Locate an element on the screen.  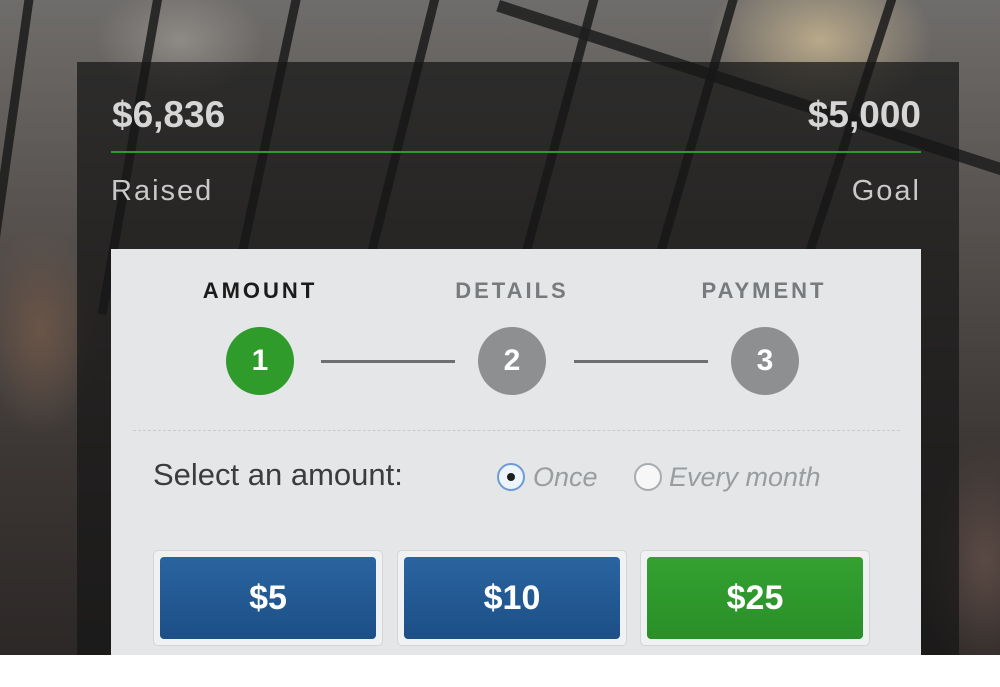
raised-label: Raised is located at coordinates (162, 191).